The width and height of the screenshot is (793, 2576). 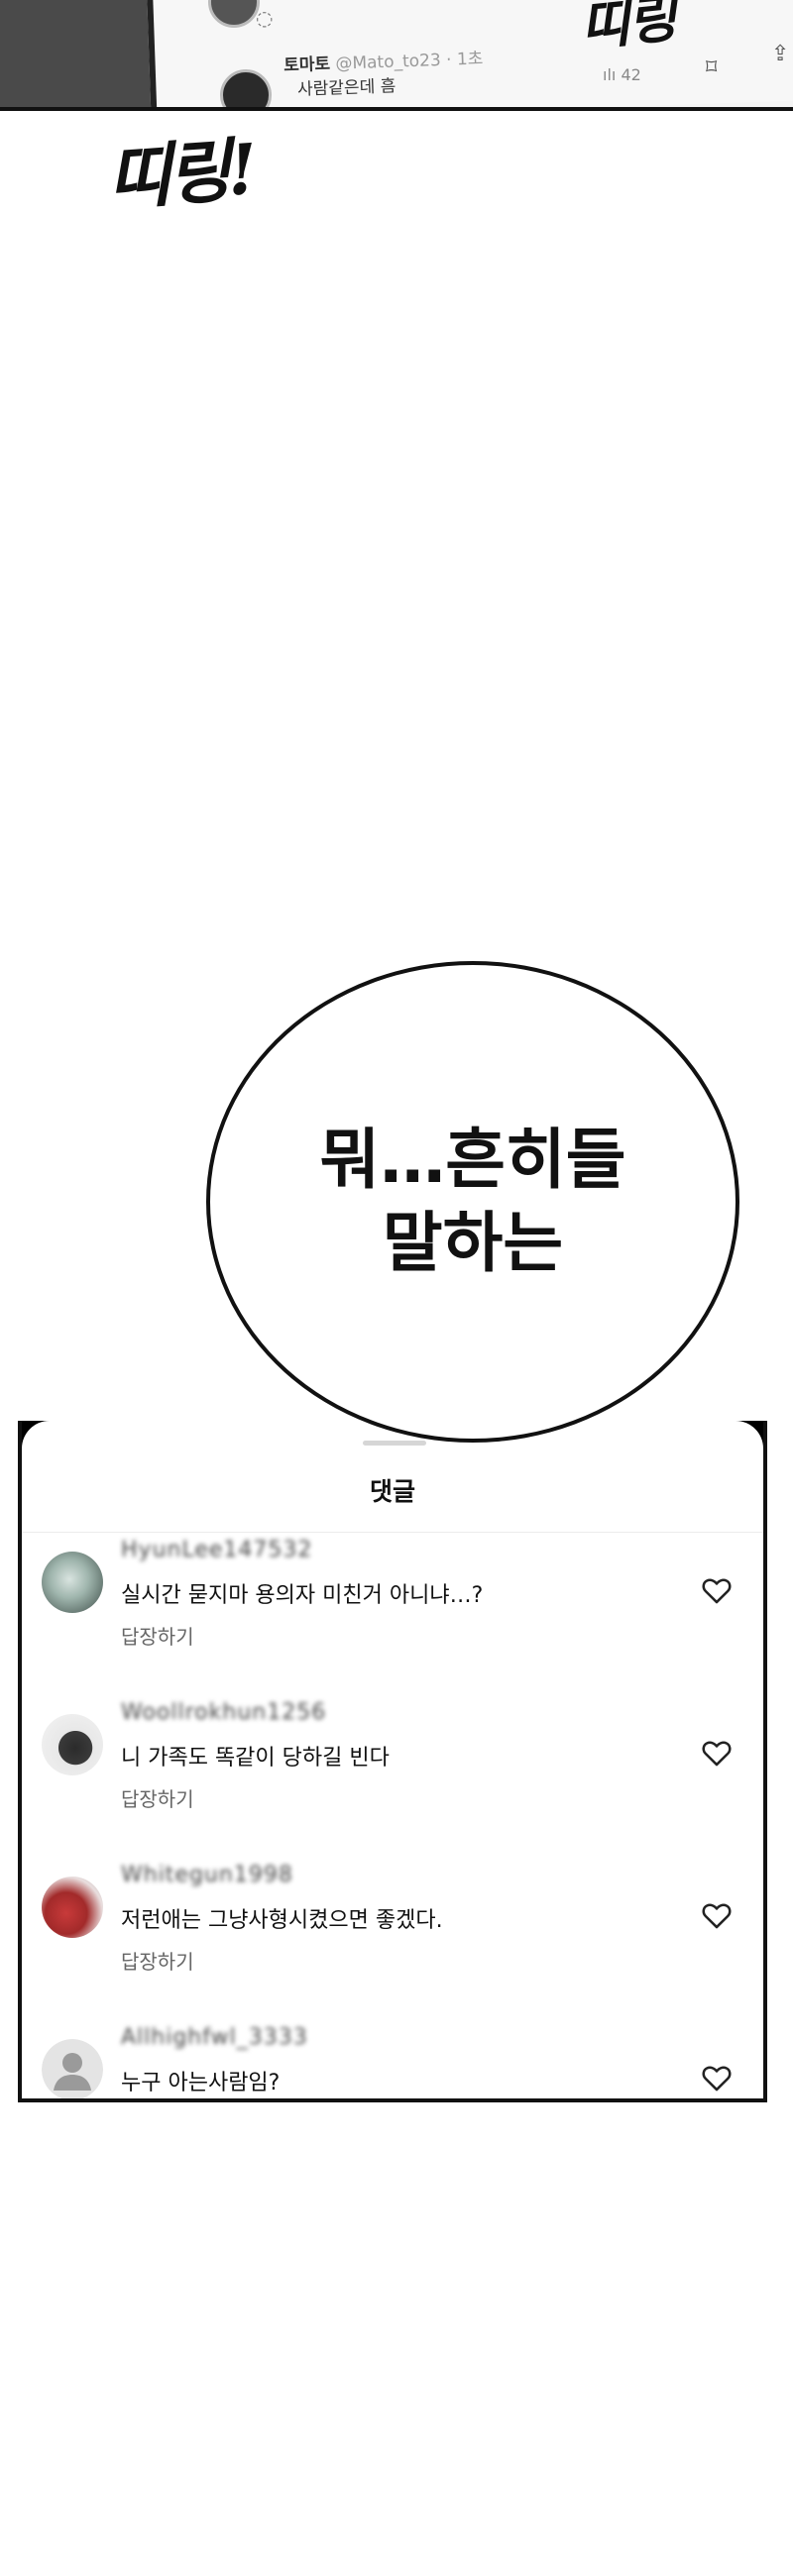 I want to click on share-icon: ⇪, so click(x=780, y=54).